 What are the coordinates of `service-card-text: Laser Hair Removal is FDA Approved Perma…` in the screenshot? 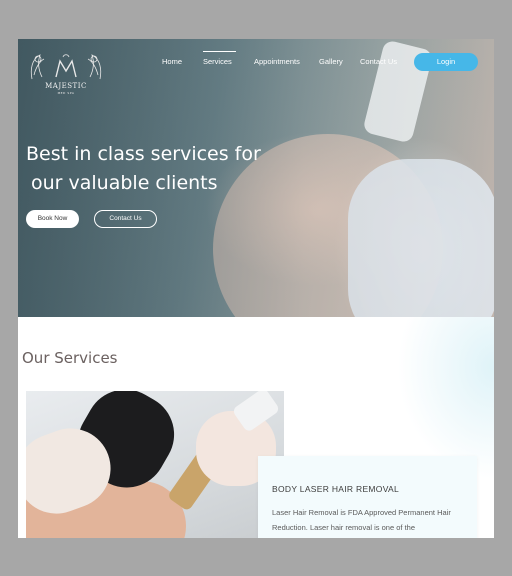 It's located at (361, 520).